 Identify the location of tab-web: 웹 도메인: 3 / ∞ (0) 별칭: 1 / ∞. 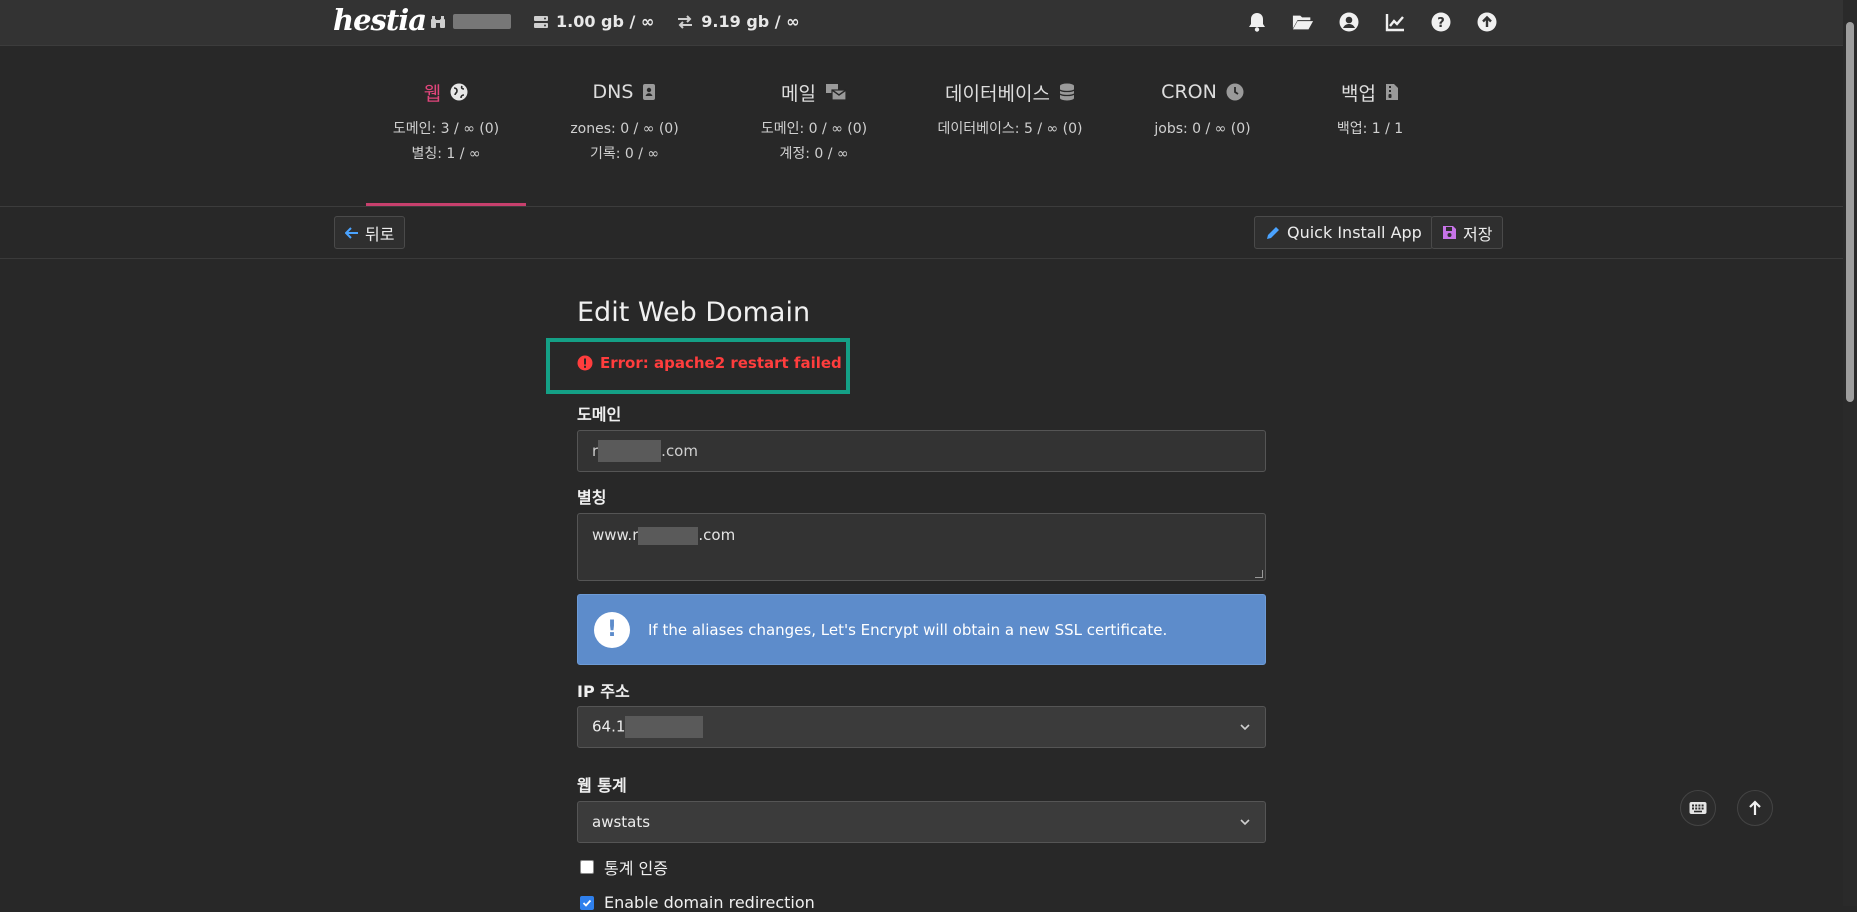
(446, 126).